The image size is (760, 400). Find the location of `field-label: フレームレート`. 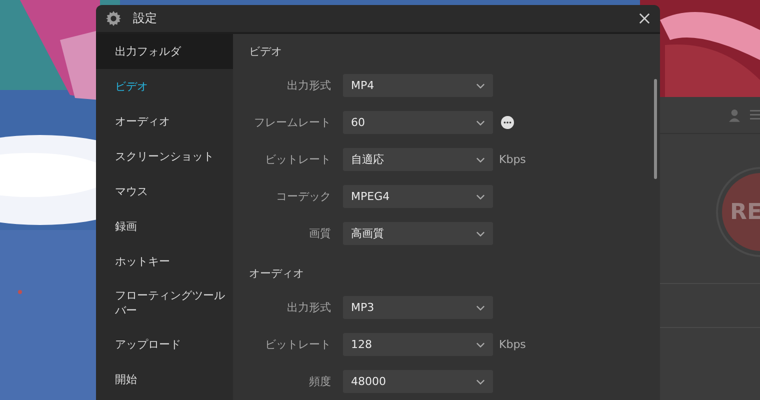

field-label: フレームレート is located at coordinates (292, 122).